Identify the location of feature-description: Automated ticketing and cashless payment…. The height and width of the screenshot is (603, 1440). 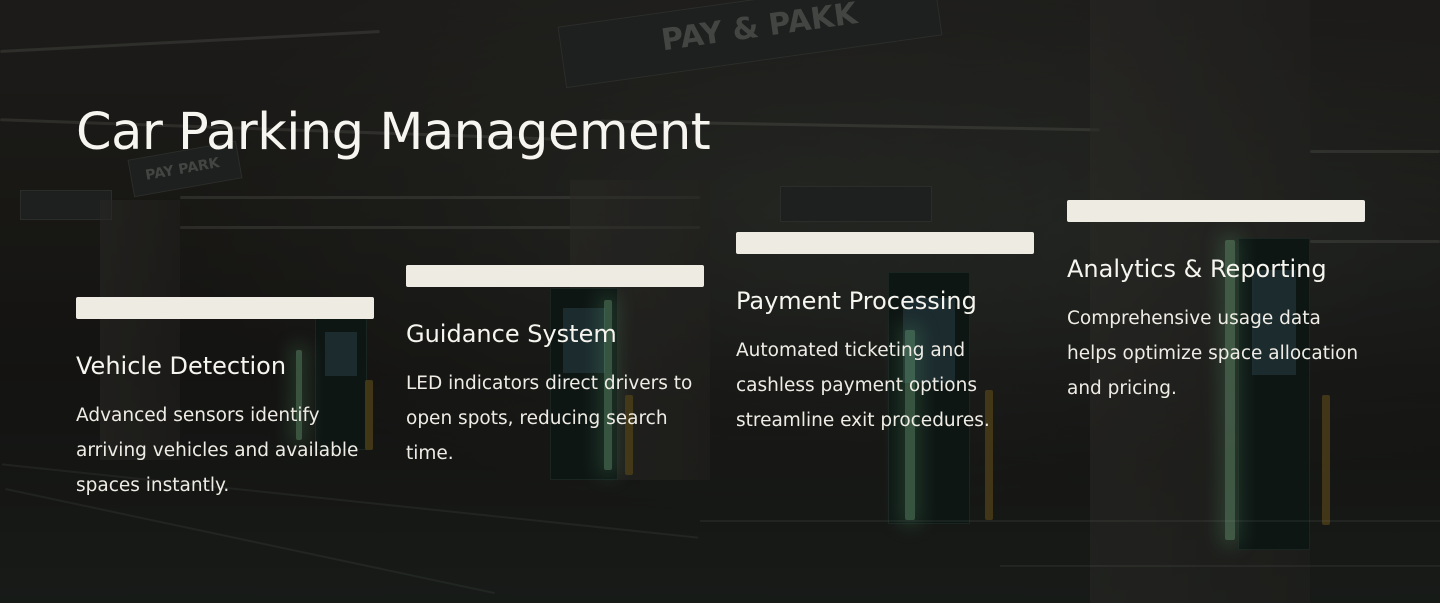
(863, 385).